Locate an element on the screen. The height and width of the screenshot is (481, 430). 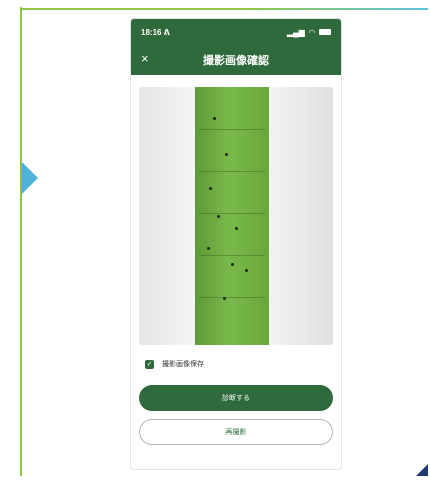
retake-button: 再撮影 is located at coordinates (236, 432).